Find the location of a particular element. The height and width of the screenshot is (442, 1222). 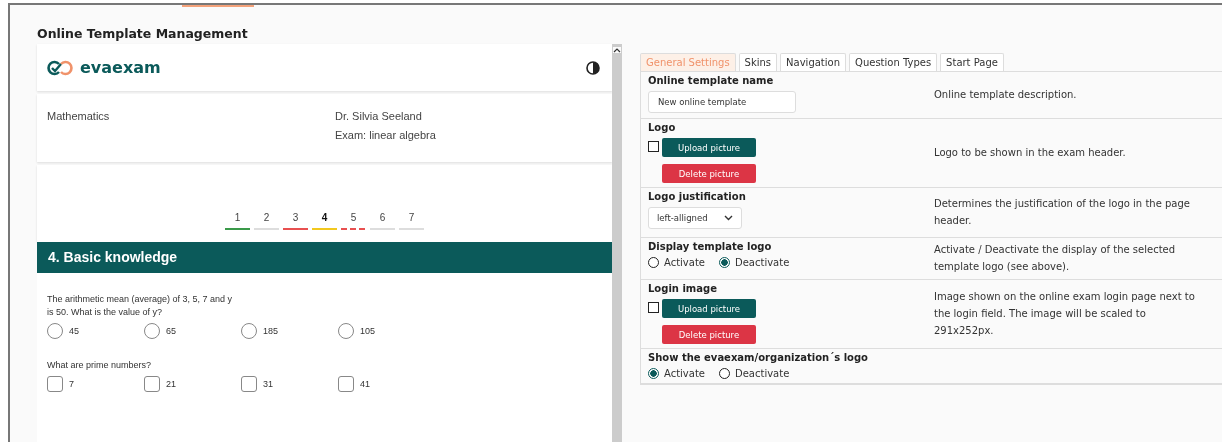

brand-name: evaexam is located at coordinates (120, 67).